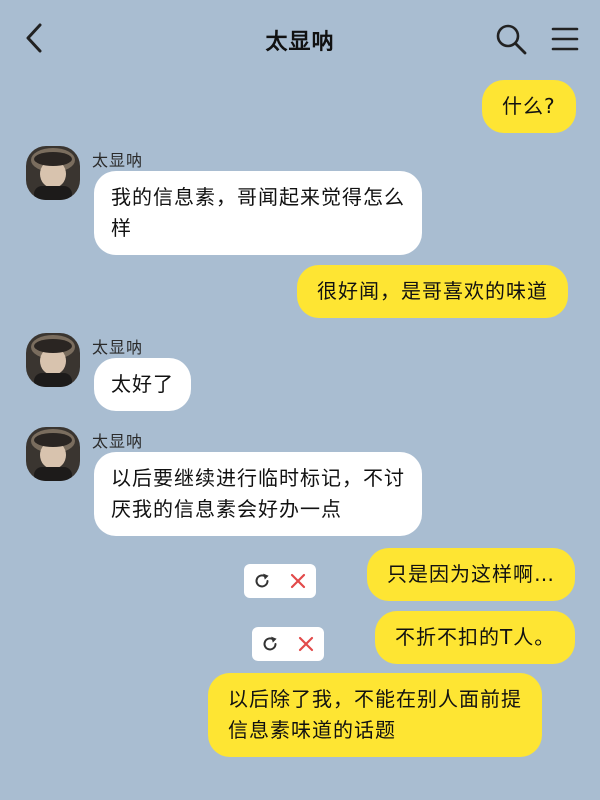 Image resolution: width=600 pixels, height=800 pixels. I want to click on search-icon, so click(511, 39).